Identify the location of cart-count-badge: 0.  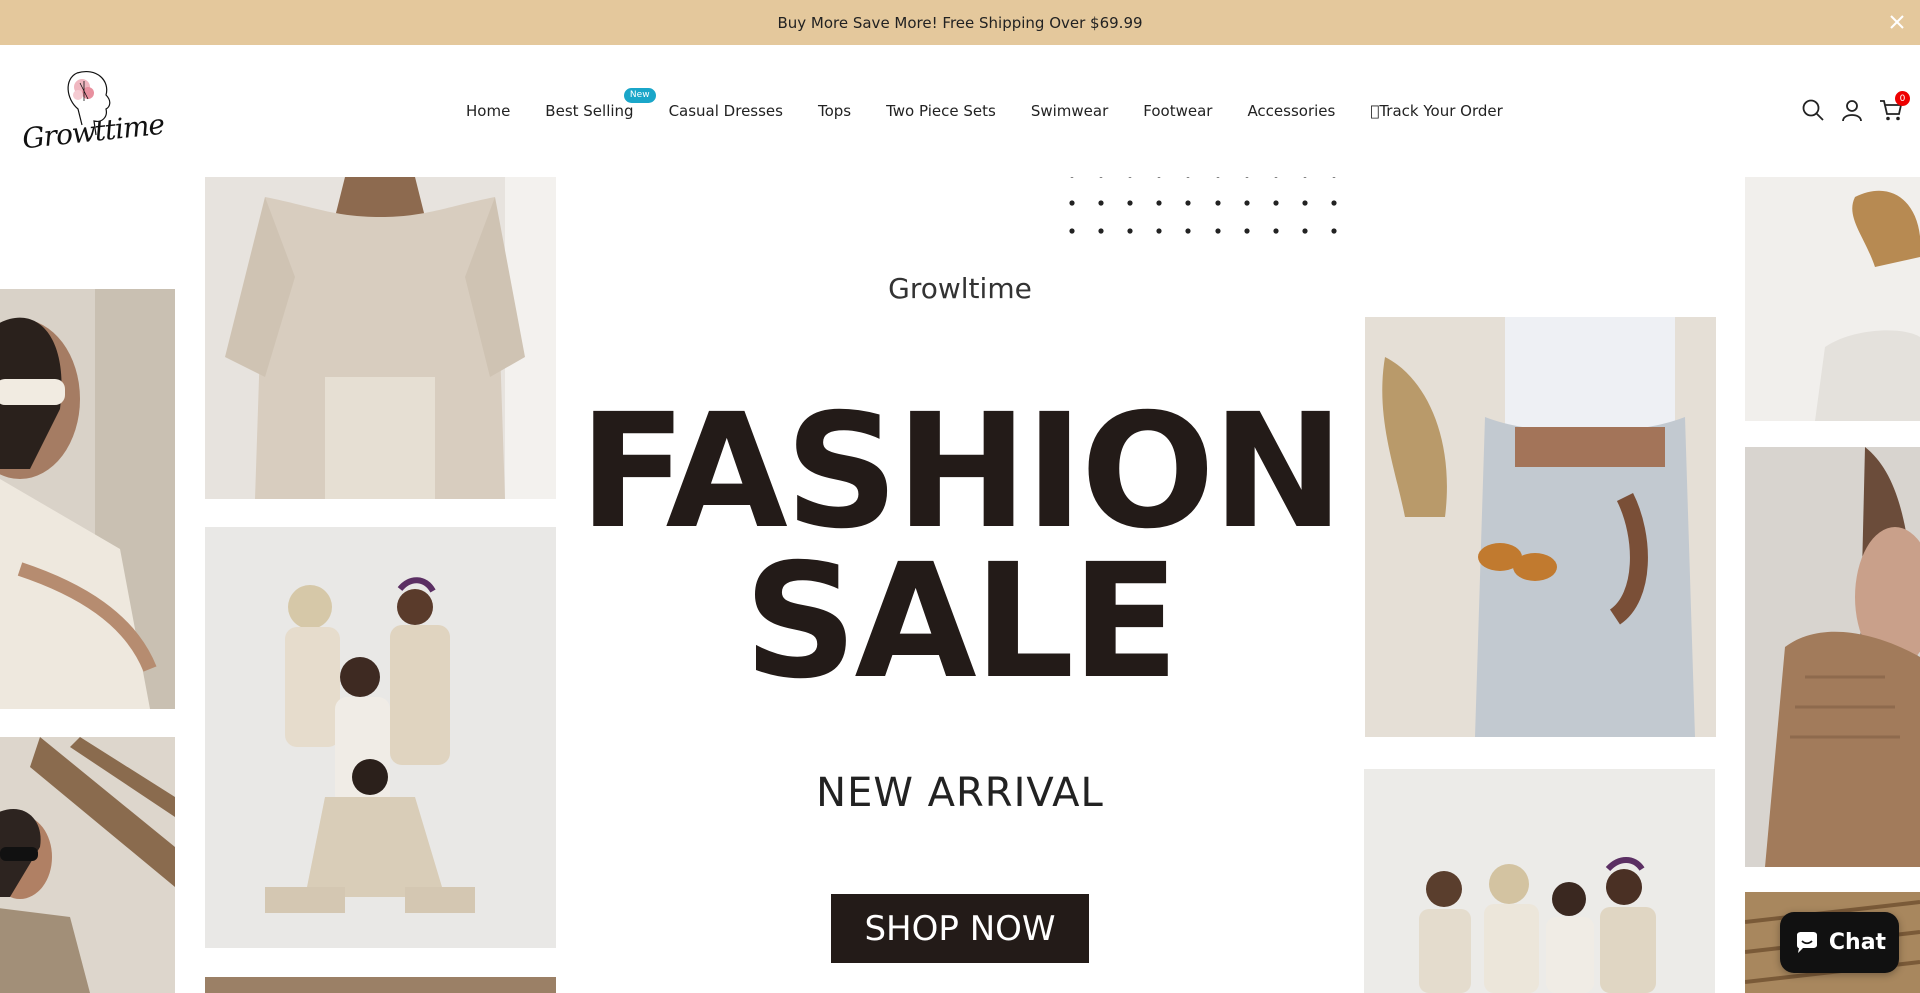
(1902, 98).